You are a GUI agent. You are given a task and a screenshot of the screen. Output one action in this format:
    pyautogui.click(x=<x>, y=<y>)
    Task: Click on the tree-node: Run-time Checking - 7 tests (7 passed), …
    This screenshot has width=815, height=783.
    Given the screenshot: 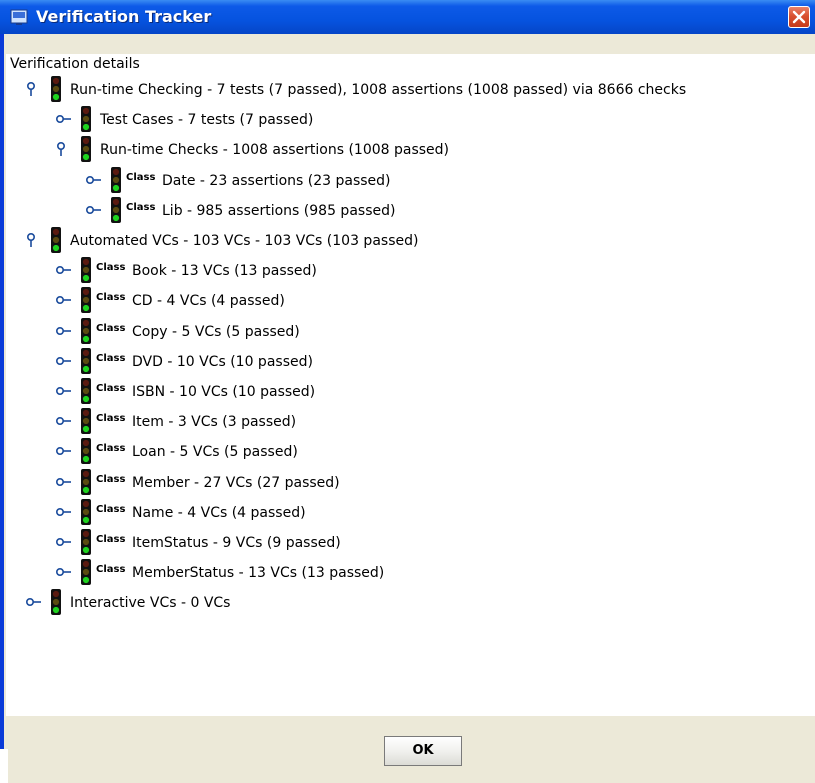 What is the action you would take?
    pyautogui.click(x=407, y=90)
    